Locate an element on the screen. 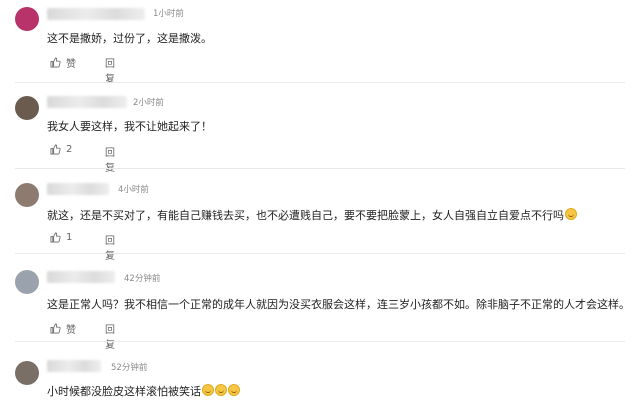 This screenshot has width=640, height=409. comment-text: 小时候都没脸皮这样滚怕被笑话 is located at coordinates (143, 391).